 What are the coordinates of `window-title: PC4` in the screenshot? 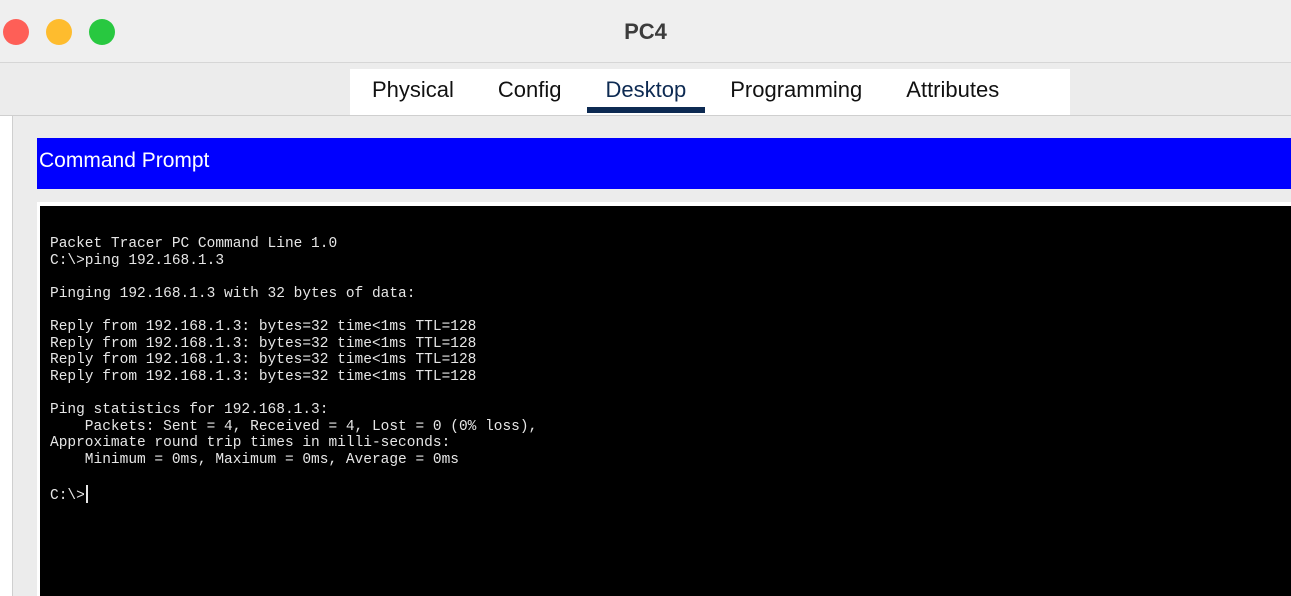 It's located at (645, 31).